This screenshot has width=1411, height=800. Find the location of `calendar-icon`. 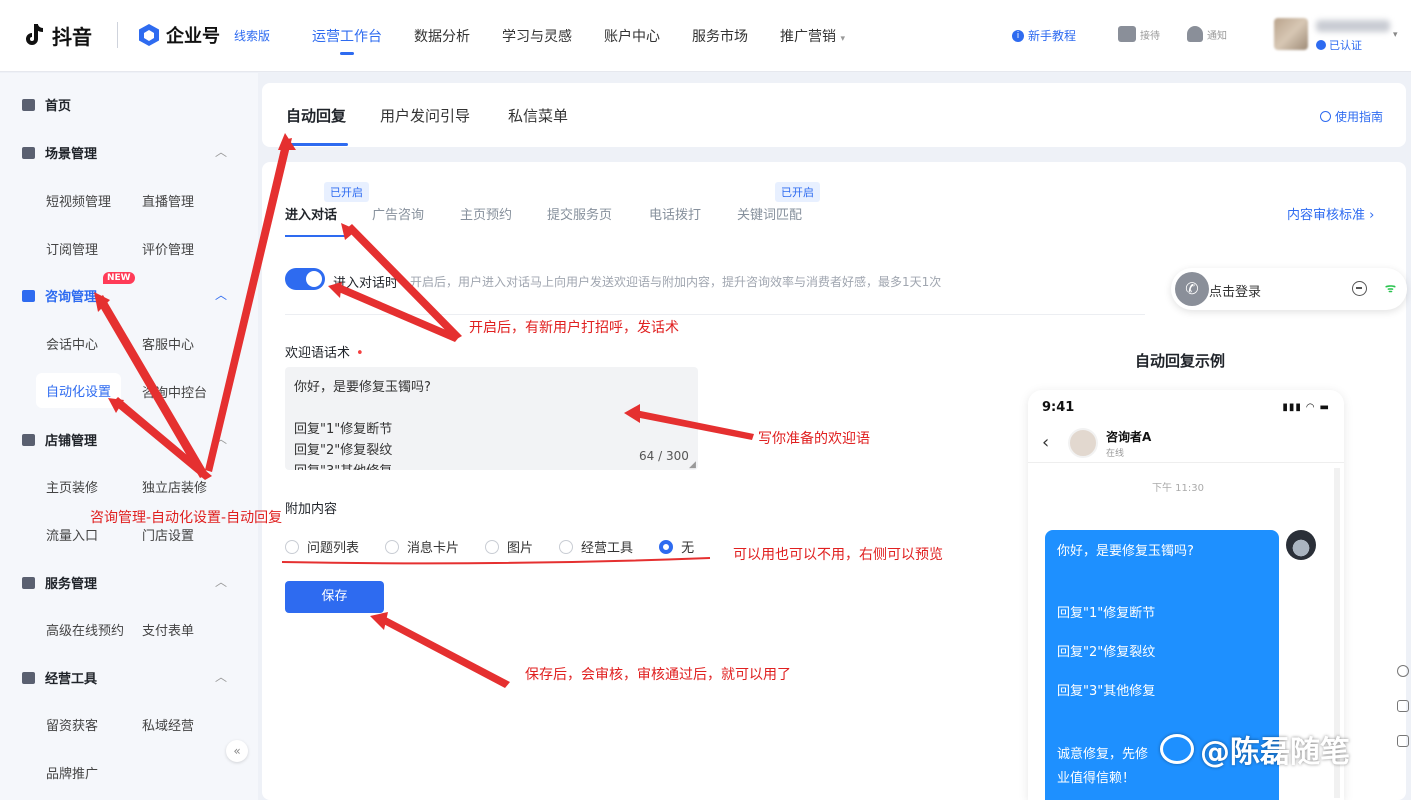

calendar-icon is located at coordinates (28, 582).